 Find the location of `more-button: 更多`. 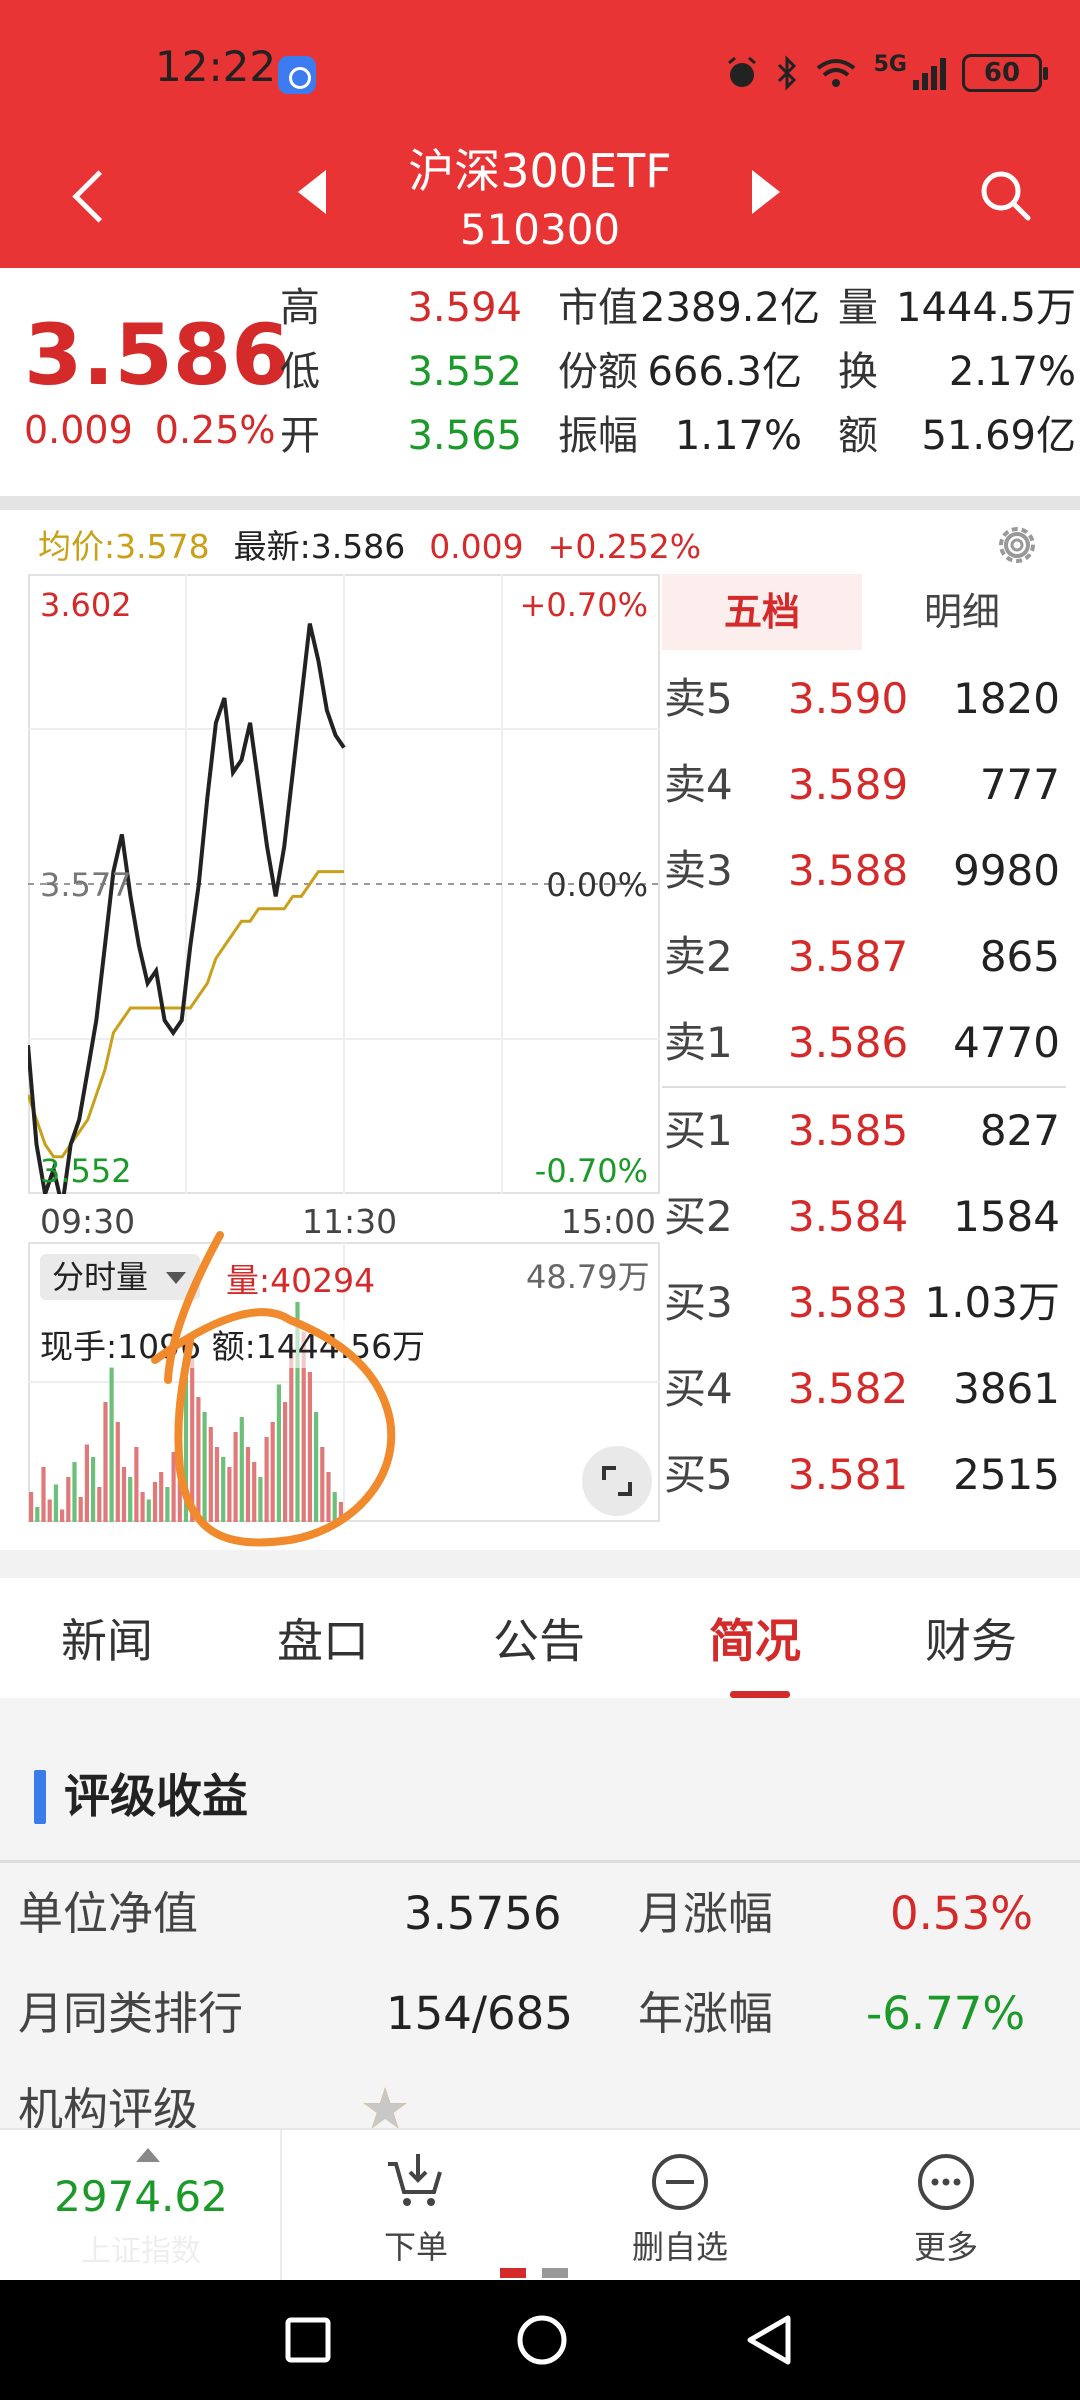

more-button: 更多 is located at coordinates (946, 2206).